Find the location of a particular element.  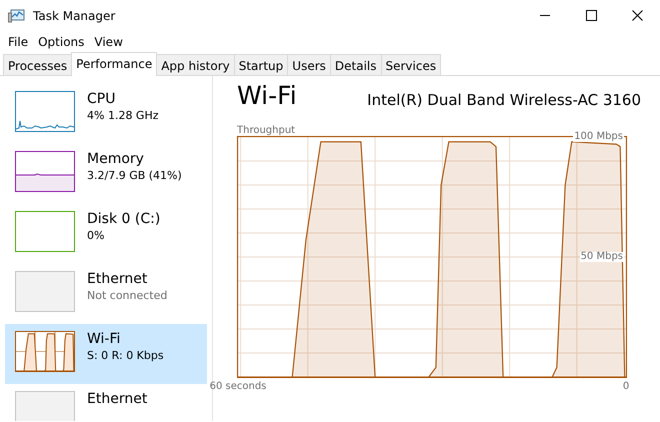

tab: Details is located at coordinates (356, 64).